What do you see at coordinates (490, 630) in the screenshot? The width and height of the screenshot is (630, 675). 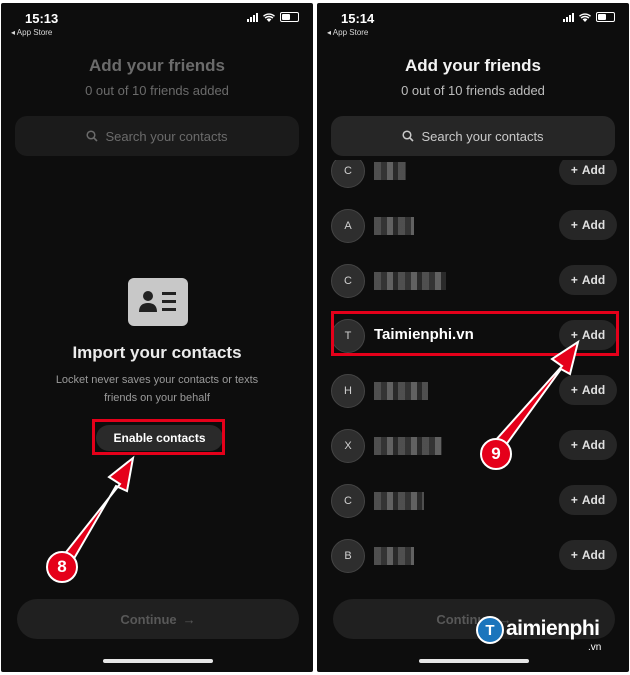 I see `watermark-logo-icon: T` at bounding box center [490, 630].